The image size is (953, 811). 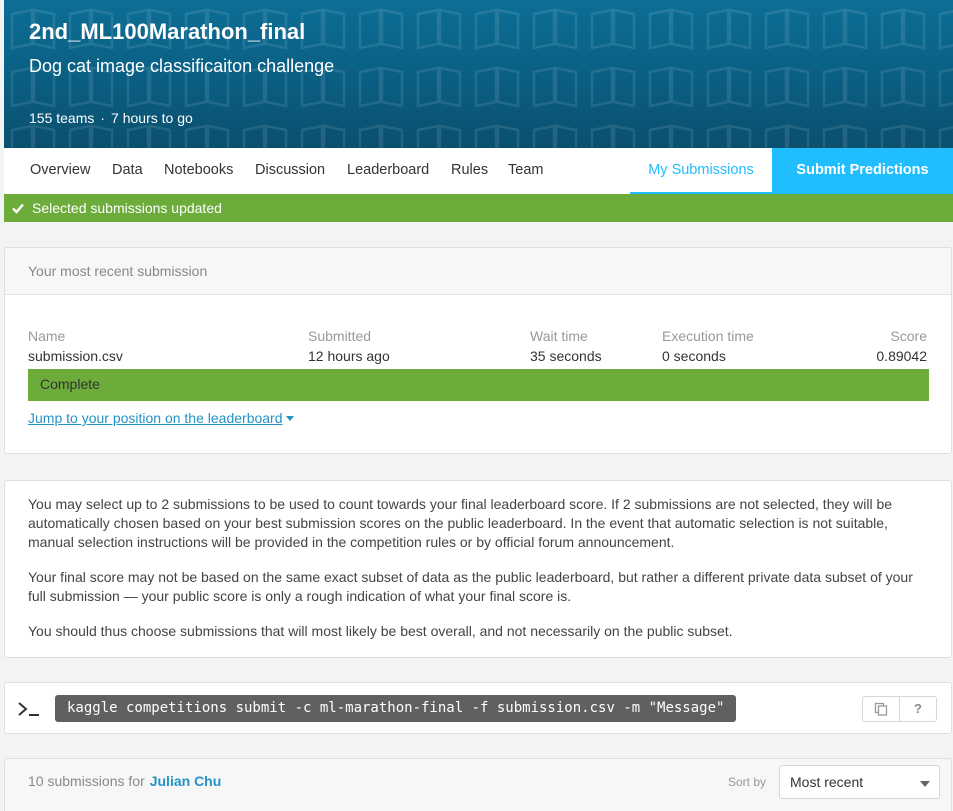 I want to click on competition-subtitle: Dog cat image classificaiton challenge, so click(x=182, y=66).